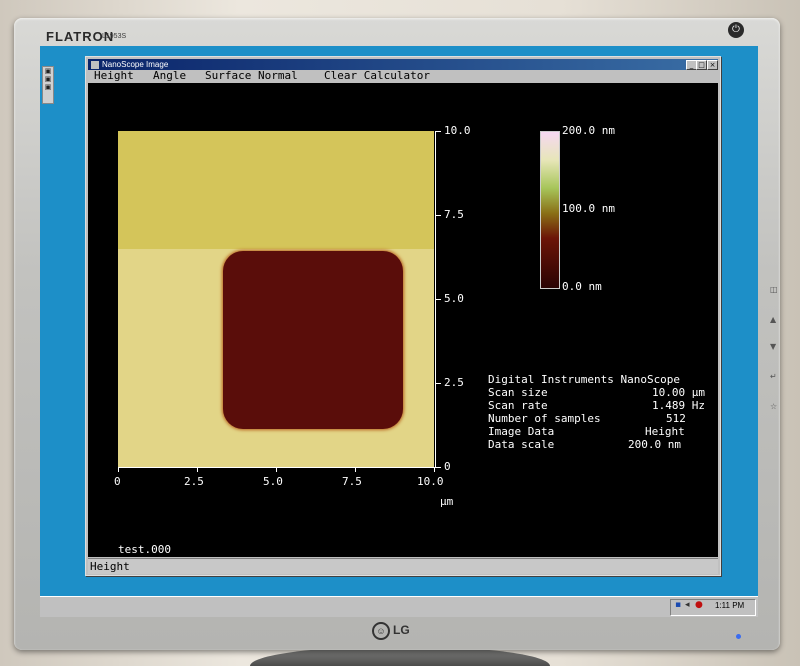 The image size is (800, 666). Describe the element at coordinates (544, 418) in the screenshot. I see `info-label: Number of samples` at that location.